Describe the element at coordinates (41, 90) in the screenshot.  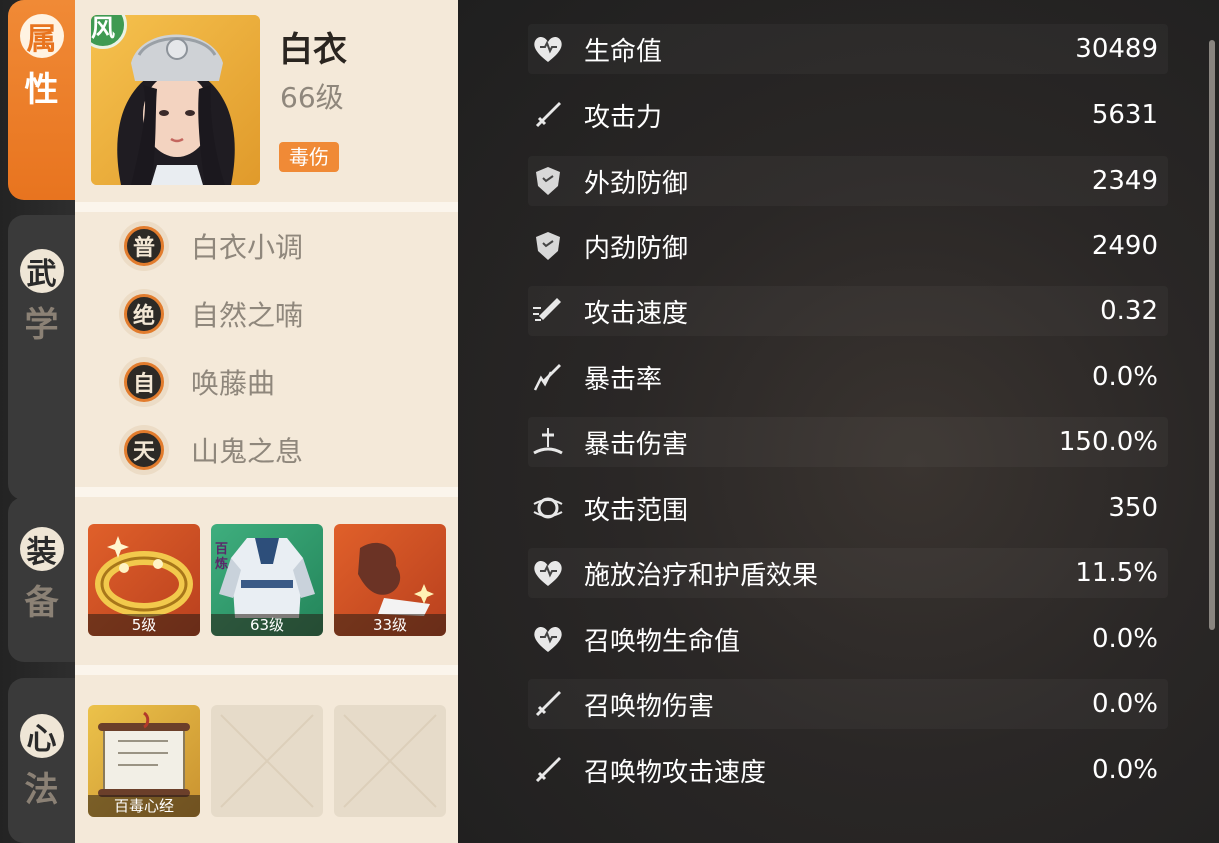
I see `tab-attributes-char2: 性` at that location.